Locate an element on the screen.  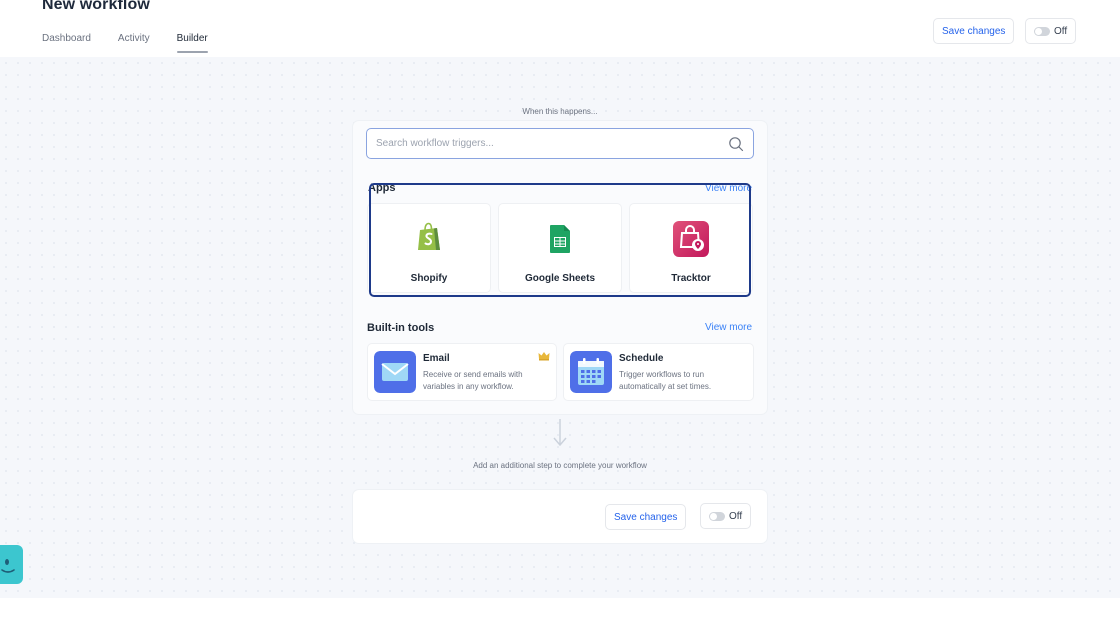
tab-bar: Dashboard Activity Builder is located at coordinates (138, 43).